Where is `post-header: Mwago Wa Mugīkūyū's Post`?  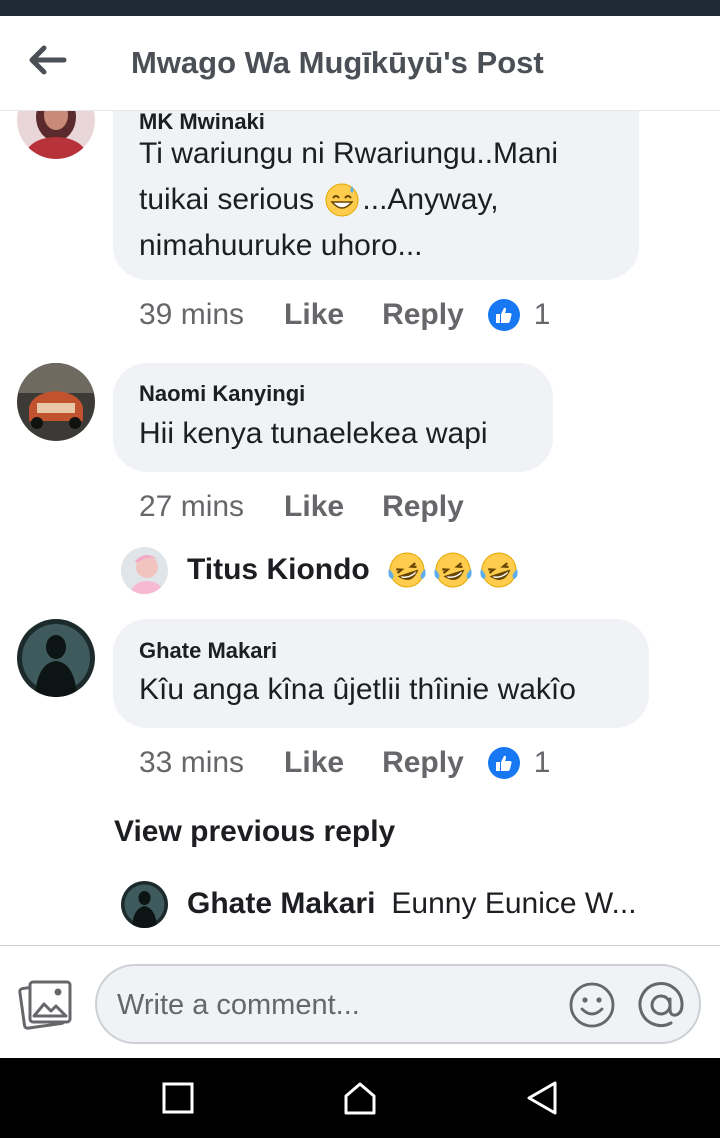
post-header: Mwago Wa Mugīkūyū's Post is located at coordinates (360, 63).